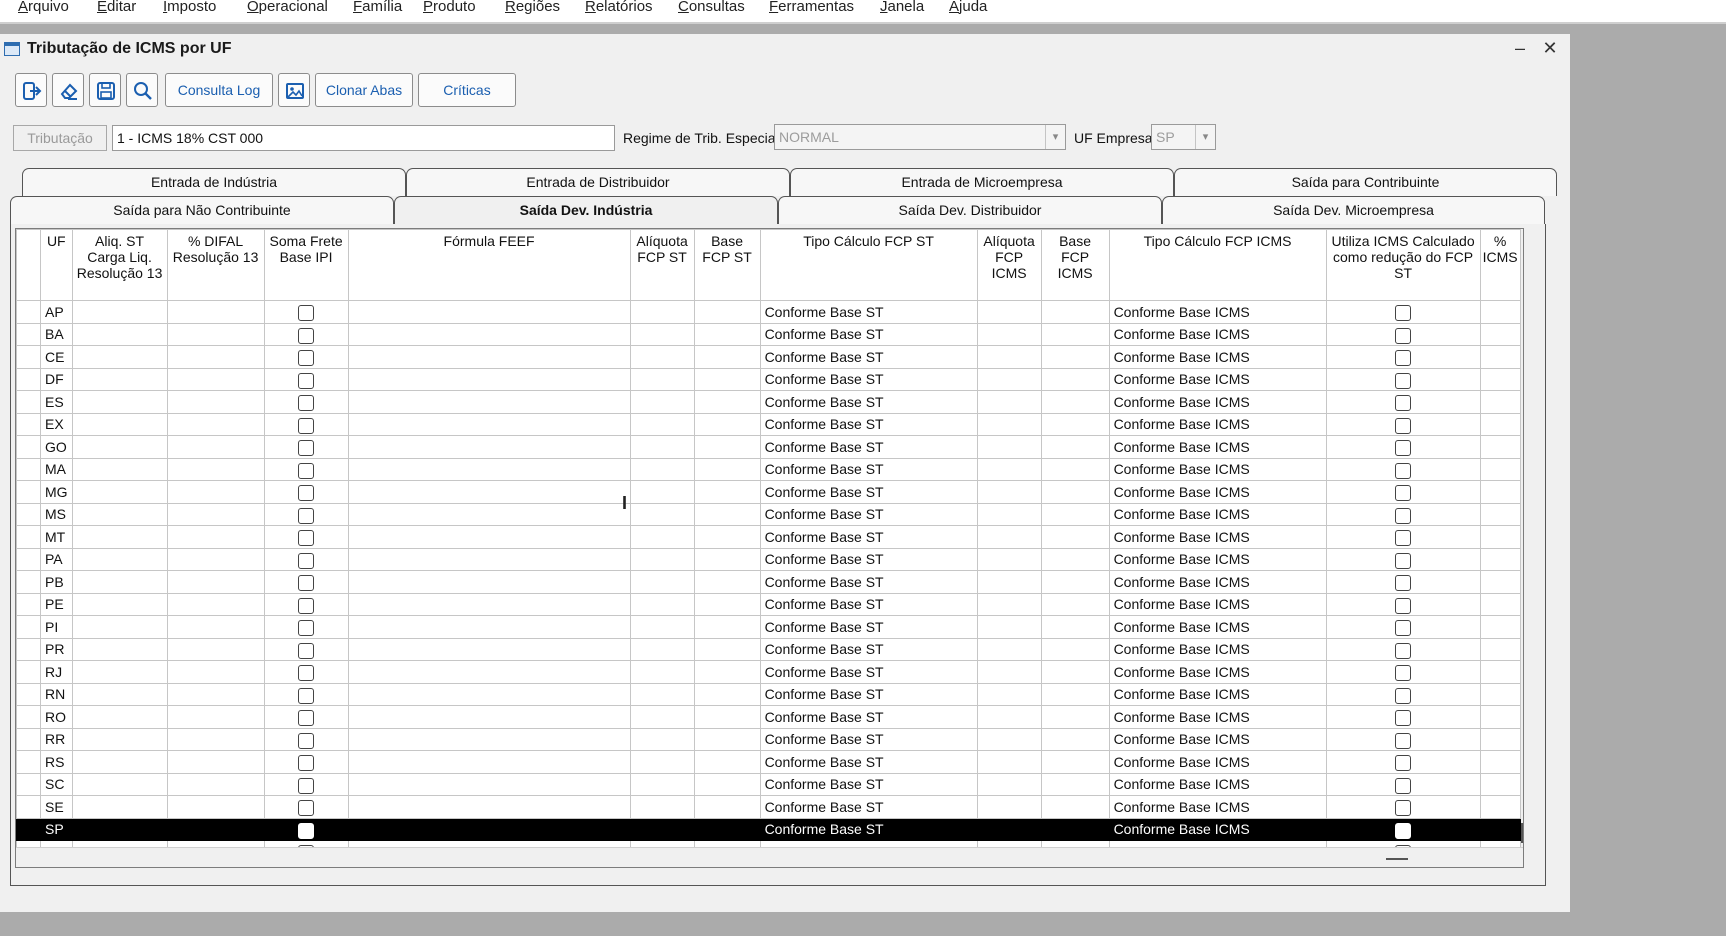 This screenshot has height=936, width=1726. Describe the element at coordinates (768, 694) in the screenshot. I see `table-row: RN Conforme Base ST Conforme Base ICMS` at that location.